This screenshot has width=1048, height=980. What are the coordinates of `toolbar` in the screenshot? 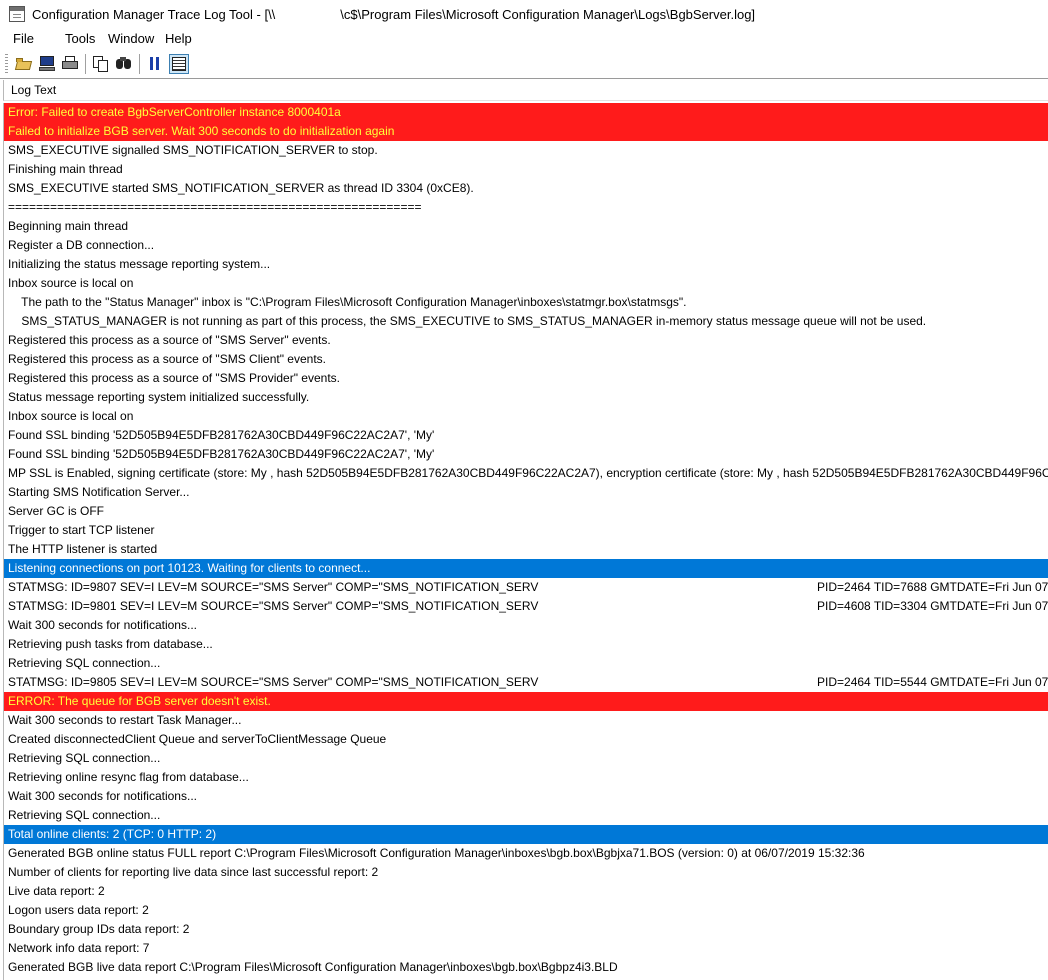 It's located at (524, 64).